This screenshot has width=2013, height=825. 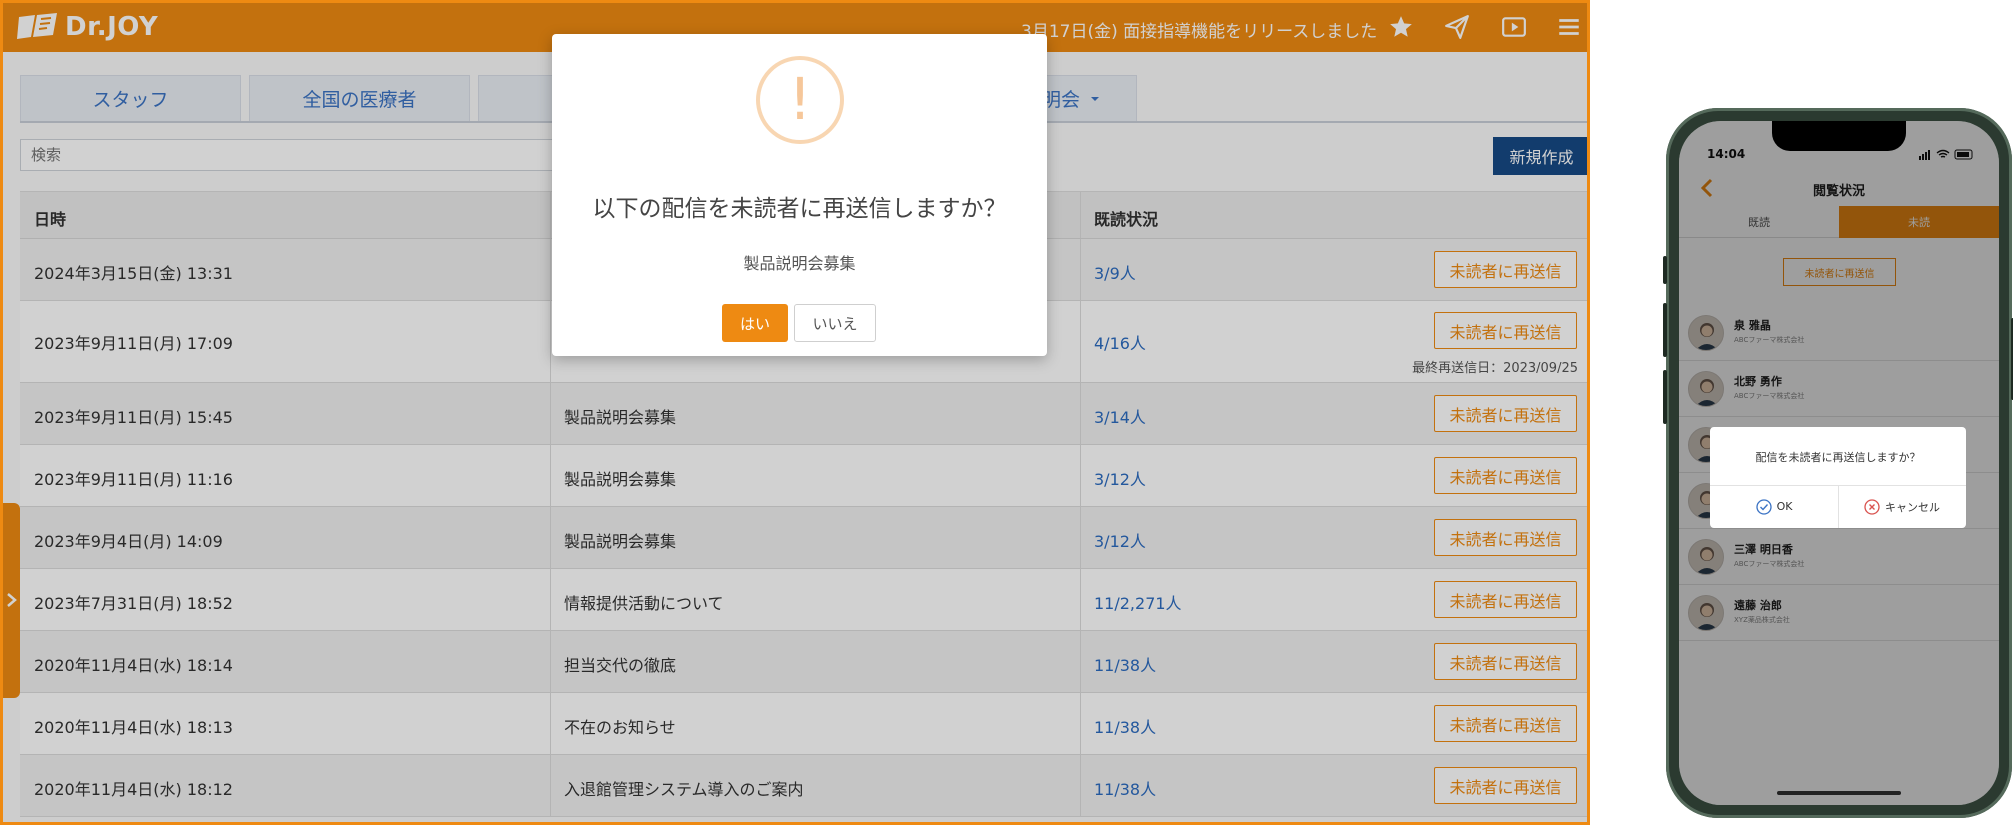 What do you see at coordinates (755, 323) in the screenshot?
I see `yes-button: はい` at bounding box center [755, 323].